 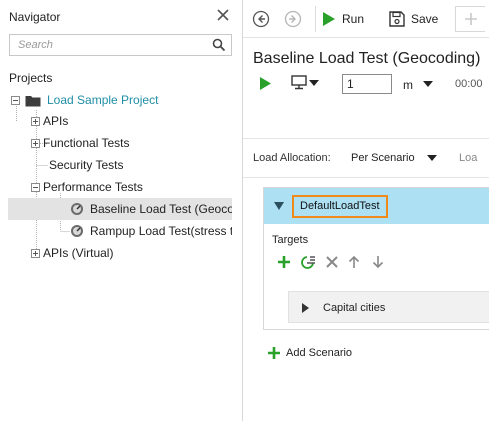 What do you see at coordinates (354, 308) in the screenshot?
I see `target-label: Capital cities` at bounding box center [354, 308].